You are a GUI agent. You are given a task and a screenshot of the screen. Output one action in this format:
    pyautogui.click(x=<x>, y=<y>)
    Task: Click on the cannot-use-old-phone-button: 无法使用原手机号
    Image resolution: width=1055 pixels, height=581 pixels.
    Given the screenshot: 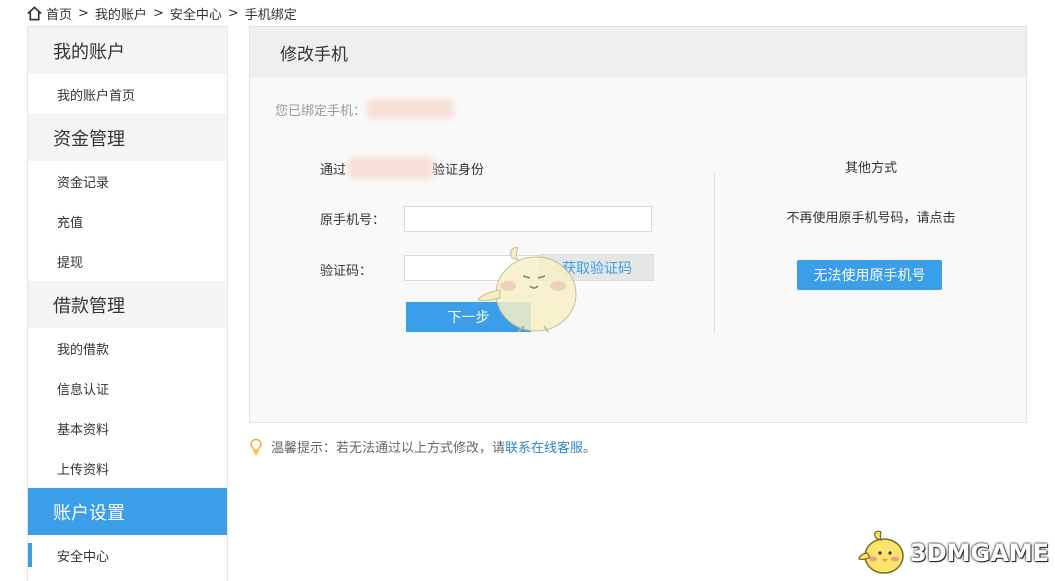 What is the action you would take?
    pyautogui.click(x=869, y=275)
    